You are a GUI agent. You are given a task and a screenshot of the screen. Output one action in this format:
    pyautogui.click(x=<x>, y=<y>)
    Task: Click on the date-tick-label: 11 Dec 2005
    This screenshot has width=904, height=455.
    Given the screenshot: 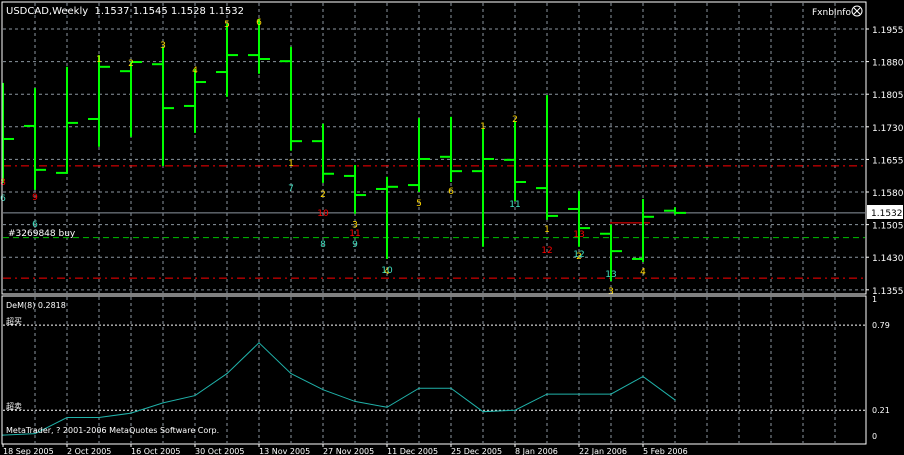 What is the action you would take?
    pyautogui.click(x=412, y=451)
    